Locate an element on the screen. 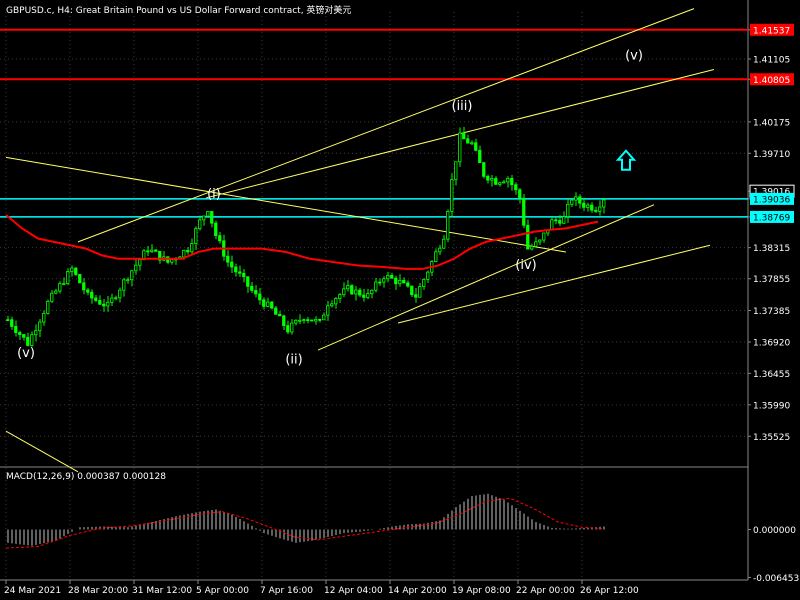  wave-label: (iv) is located at coordinates (525, 265).